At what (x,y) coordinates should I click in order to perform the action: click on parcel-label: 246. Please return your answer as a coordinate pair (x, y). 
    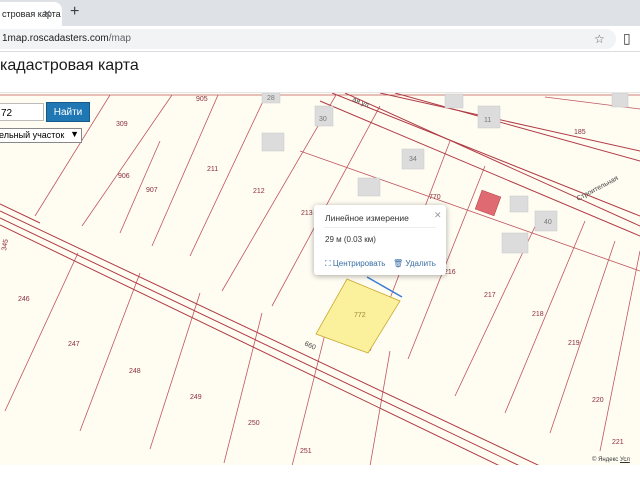
    Looking at the image, I should click on (24, 299).